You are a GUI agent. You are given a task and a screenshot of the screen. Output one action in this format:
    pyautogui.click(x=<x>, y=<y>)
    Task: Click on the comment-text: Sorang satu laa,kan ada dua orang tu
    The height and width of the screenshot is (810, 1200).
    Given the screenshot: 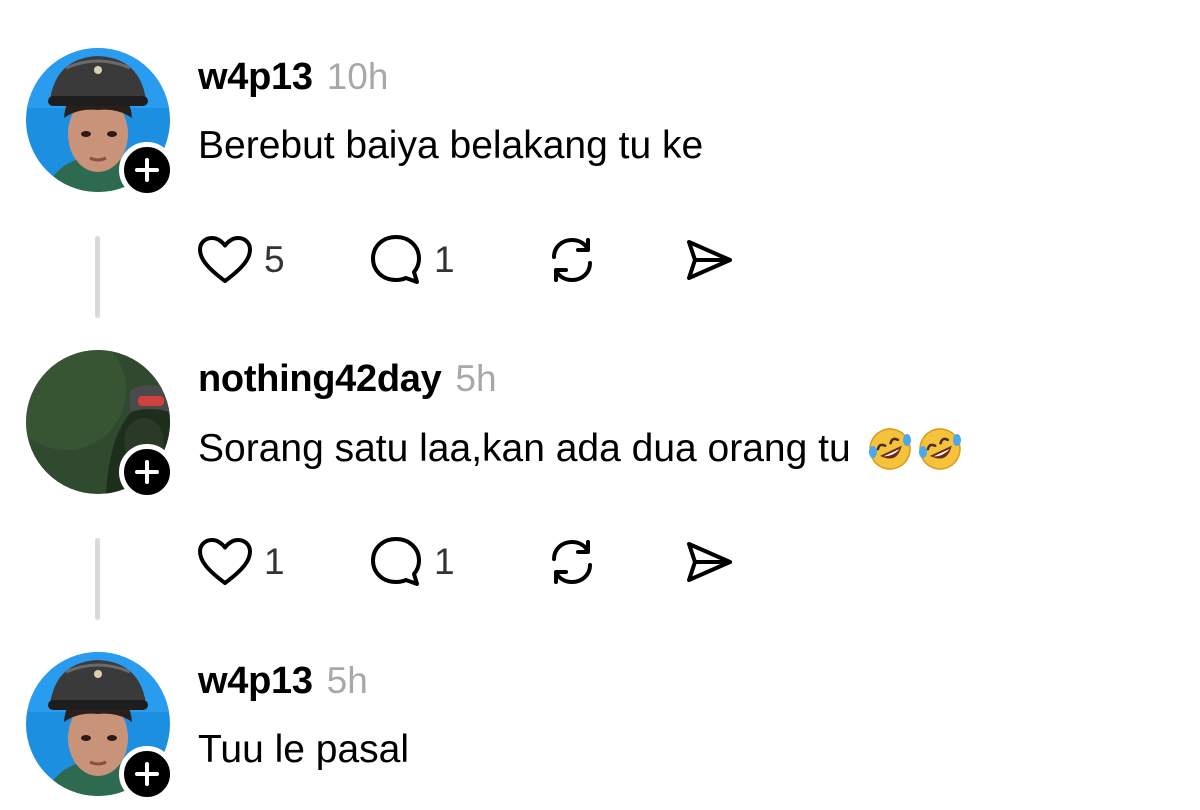 What is the action you would take?
    pyautogui.click(x=580, y=449)
    